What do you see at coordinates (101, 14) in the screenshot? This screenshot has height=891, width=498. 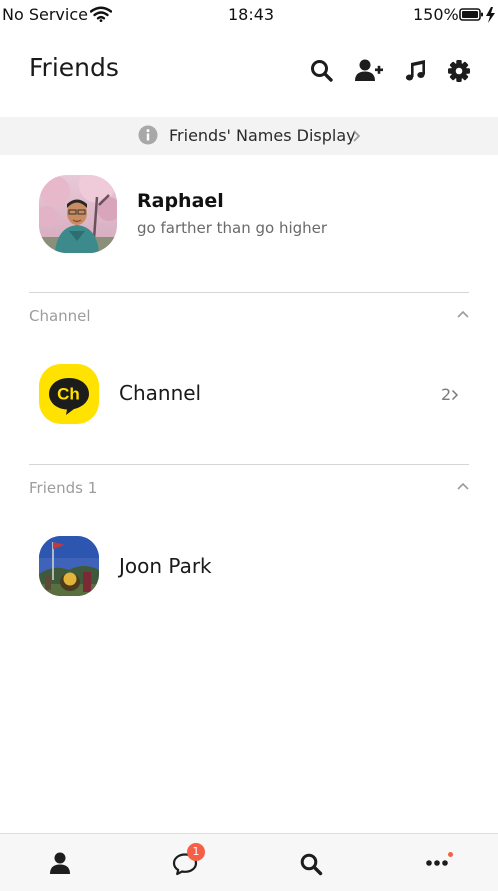 I see `wifi-icon` at bounding box center [101, 14].